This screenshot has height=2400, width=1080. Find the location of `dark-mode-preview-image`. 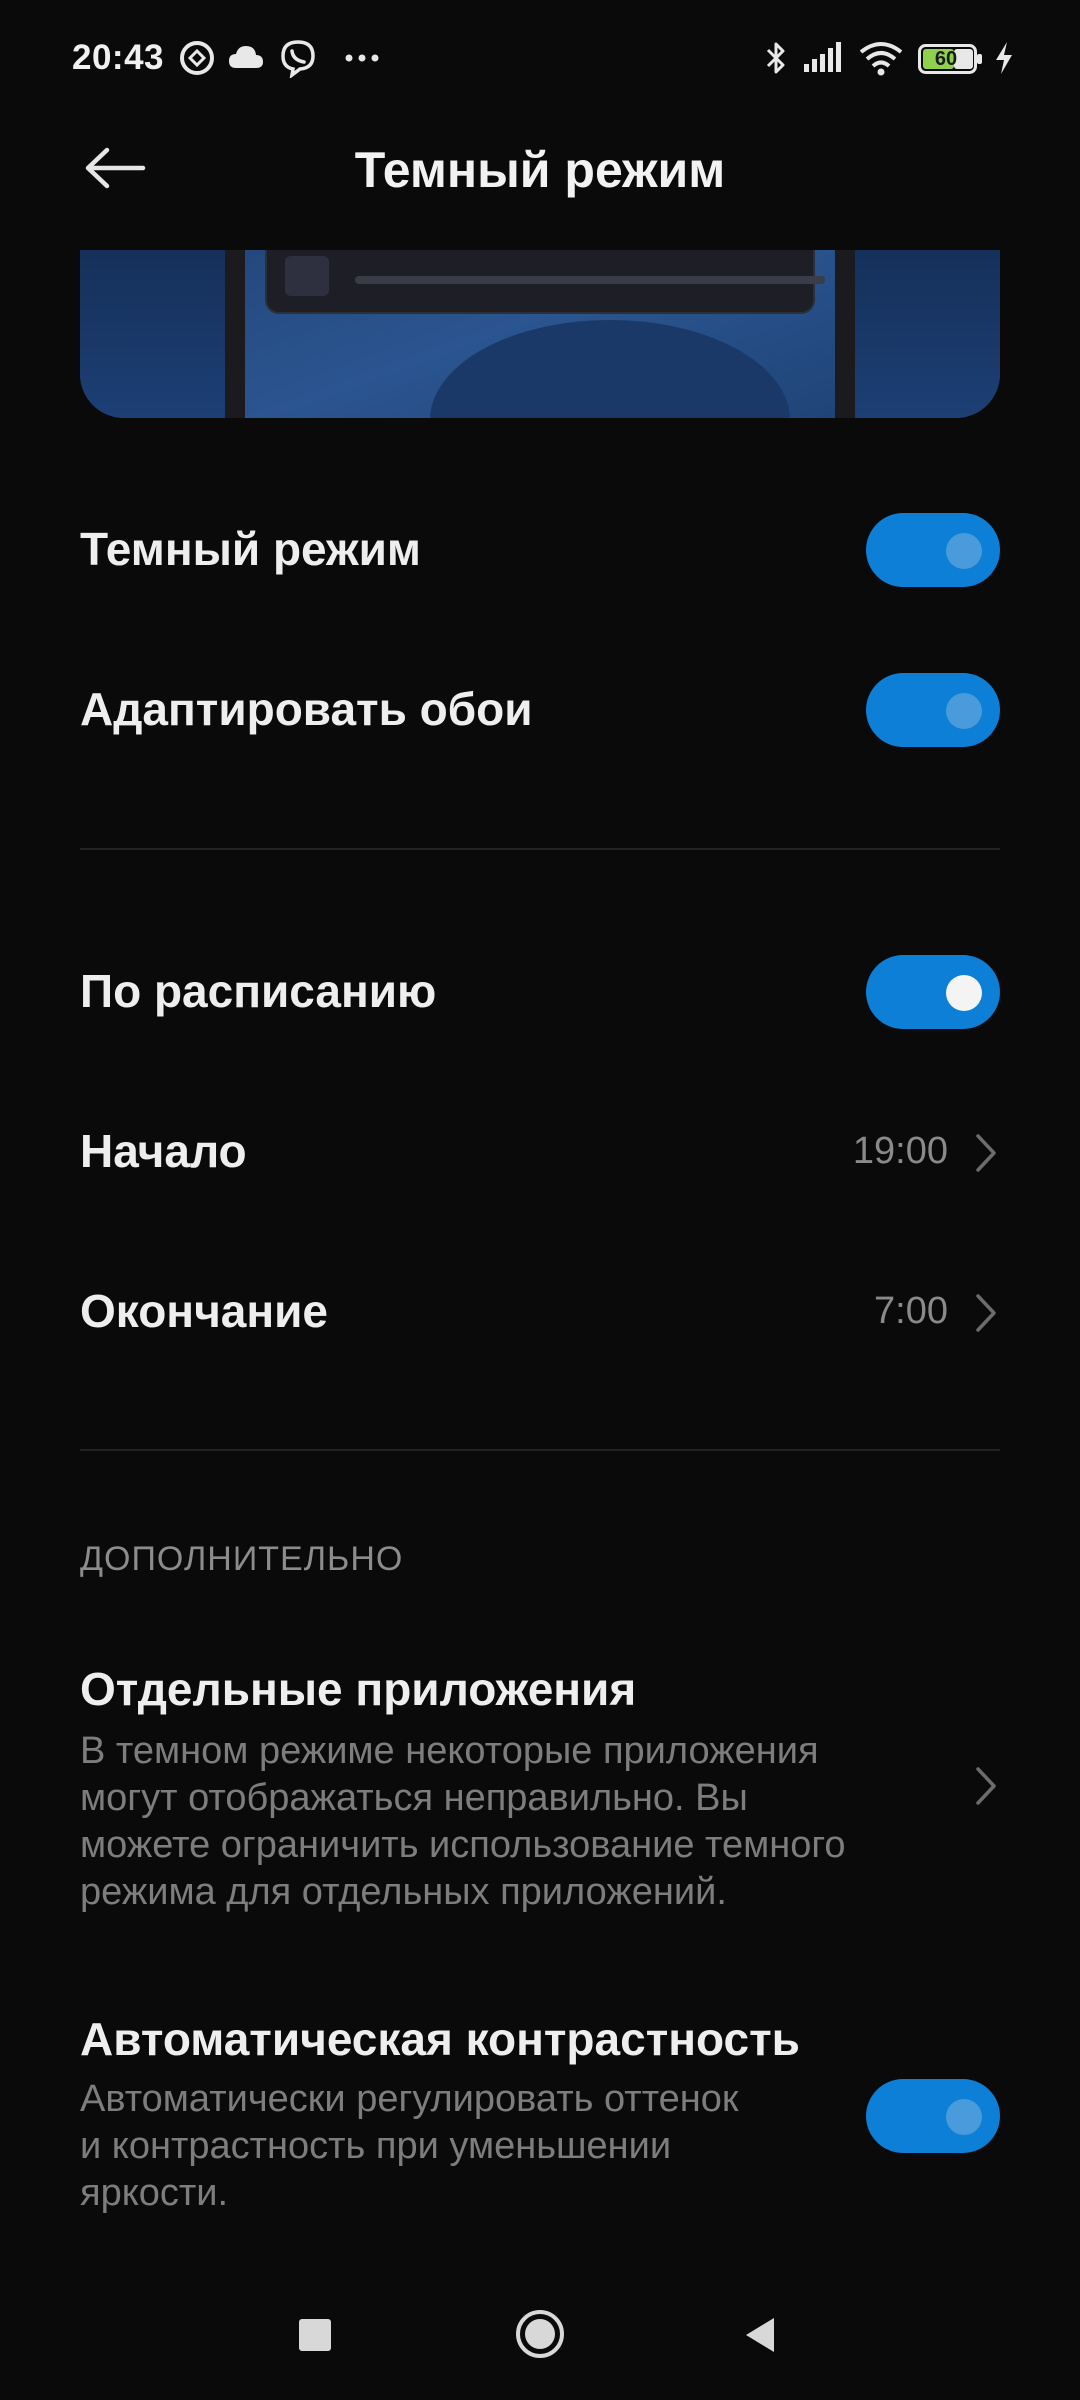

dark-mode-preview-image is located at coordinates (540, 334).